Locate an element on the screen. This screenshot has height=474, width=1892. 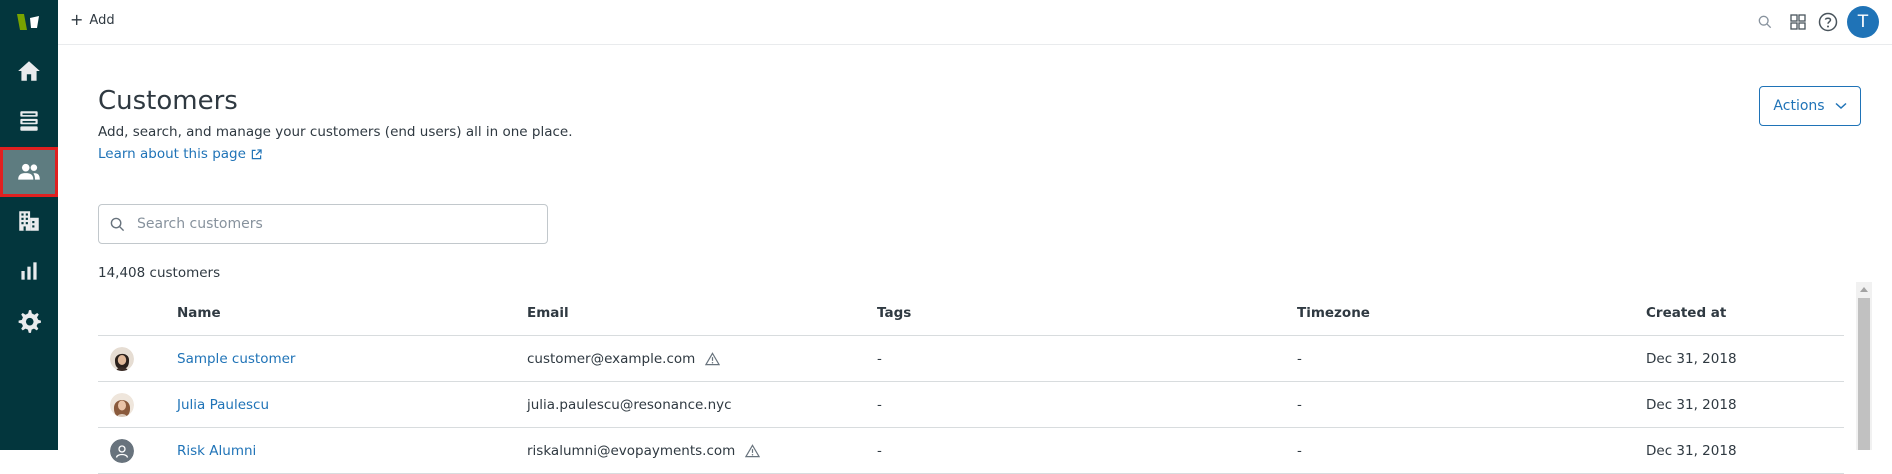
actions-button-label: Actions is located at coordinates (1799, 106).